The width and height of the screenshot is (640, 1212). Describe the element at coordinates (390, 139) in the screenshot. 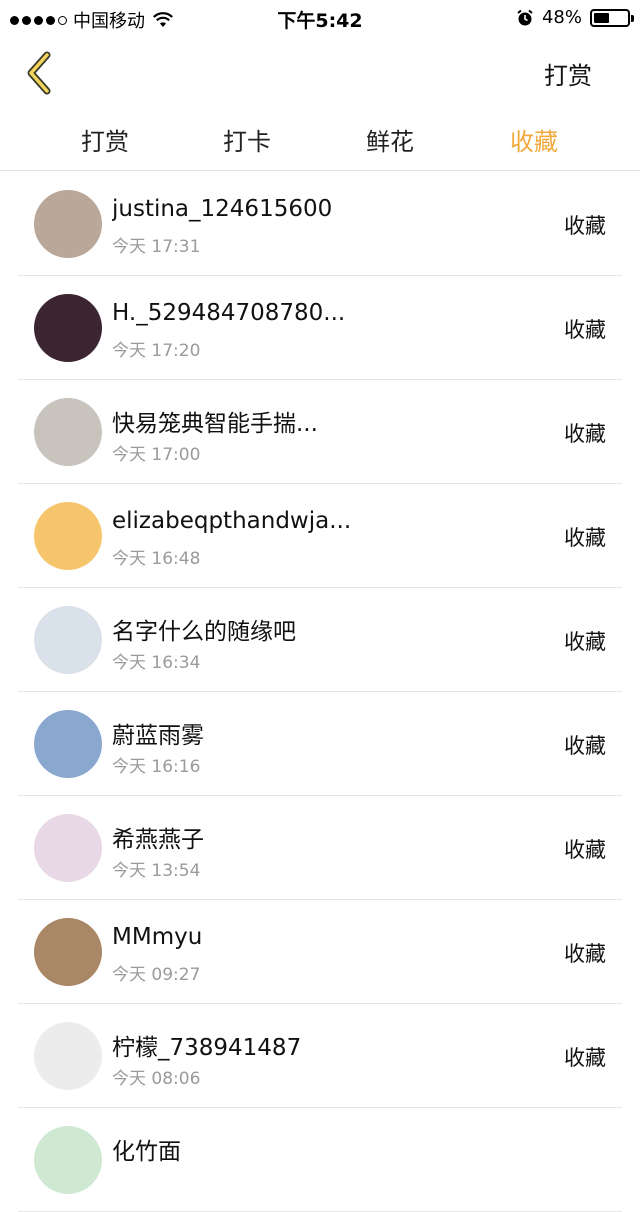

I see `tab-flowers: 鲜花` at that location.